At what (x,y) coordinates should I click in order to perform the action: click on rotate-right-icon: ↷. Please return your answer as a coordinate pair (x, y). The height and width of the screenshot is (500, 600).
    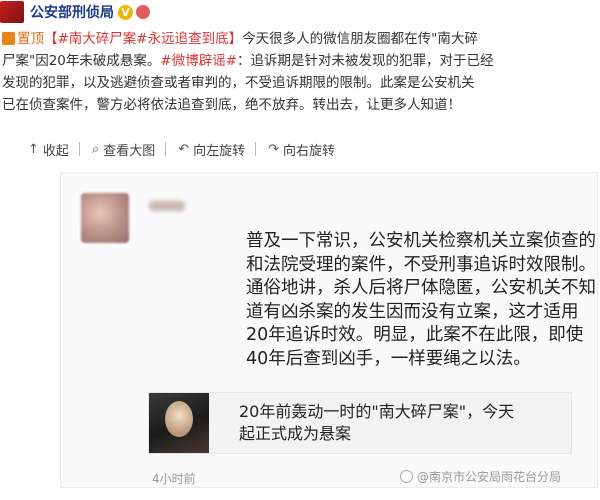
    Looking at the image, I should click on (274, 149).